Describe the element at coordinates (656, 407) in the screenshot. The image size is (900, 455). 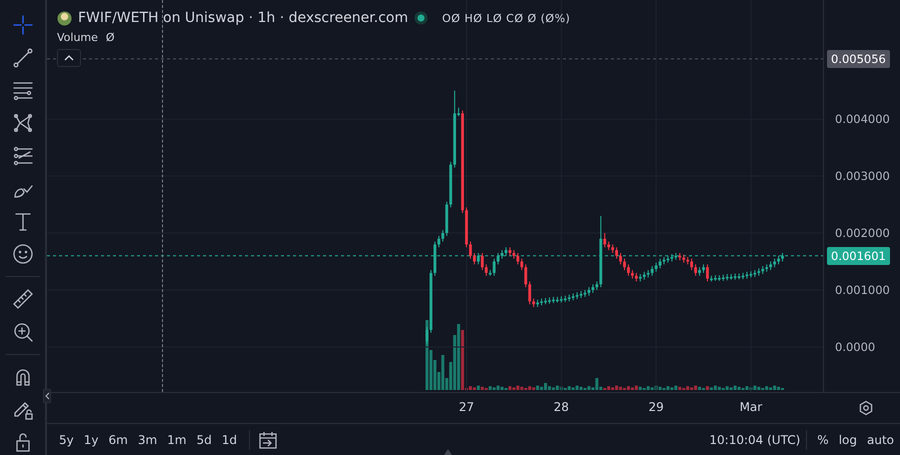
I see `time-label: 29` at that location.